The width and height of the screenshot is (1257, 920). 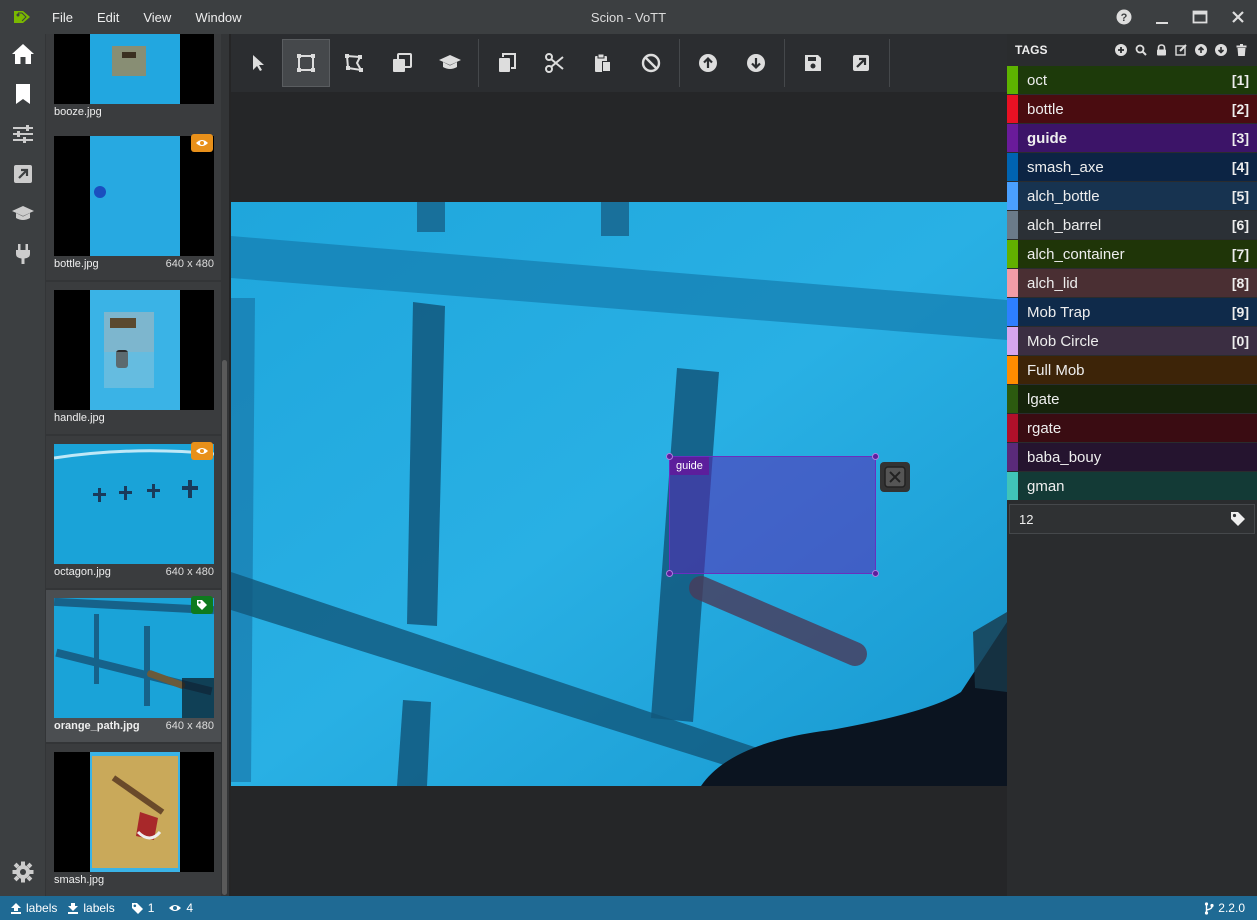 I want to click on nav-export, so click(x=22, y=174).